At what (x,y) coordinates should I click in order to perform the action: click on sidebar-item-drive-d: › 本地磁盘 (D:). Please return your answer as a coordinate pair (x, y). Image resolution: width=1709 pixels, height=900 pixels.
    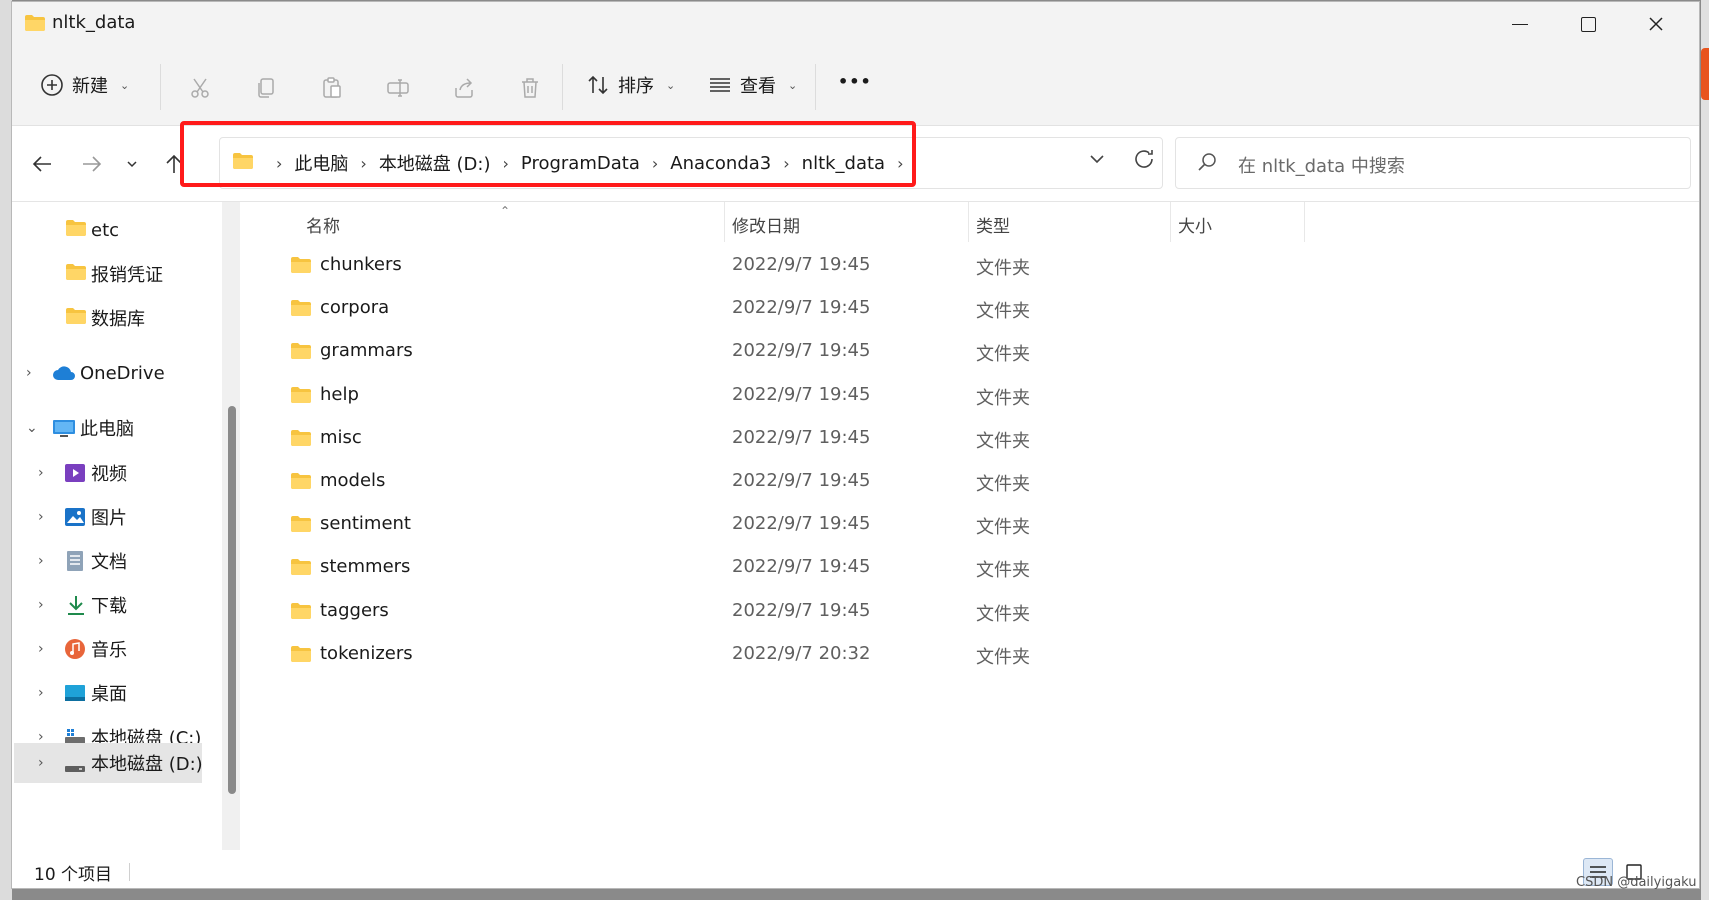
    Looking at the image, I should click on (108, 763).